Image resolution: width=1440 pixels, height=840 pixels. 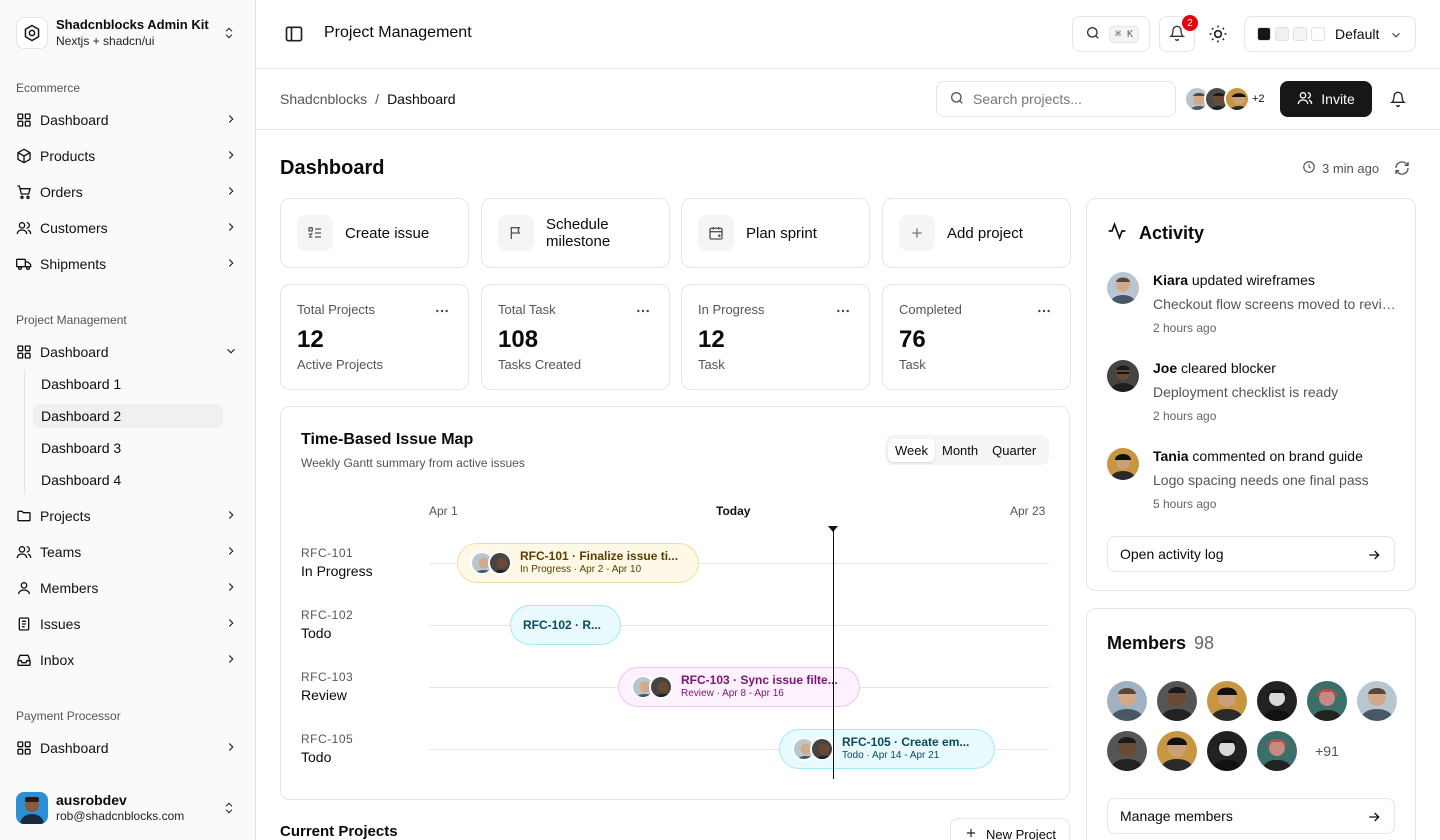 I want to click on truck-icon, so click(x=24, y=264).